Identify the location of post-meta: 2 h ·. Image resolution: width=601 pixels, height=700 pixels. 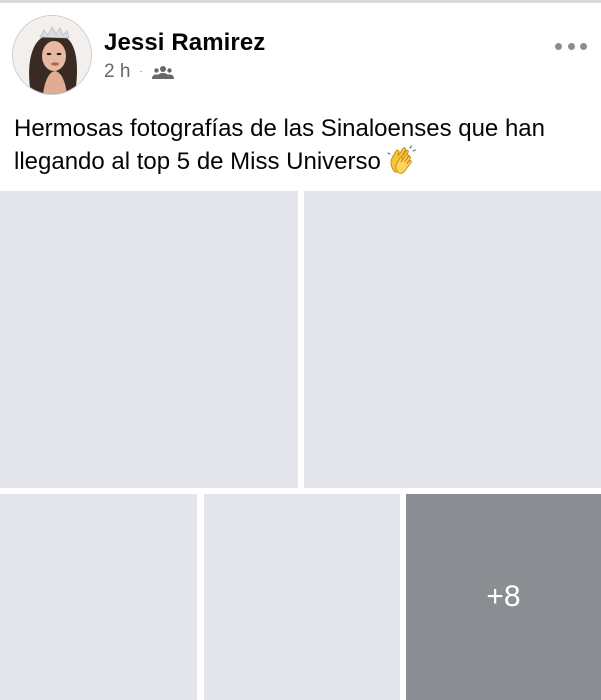
(139, 72).